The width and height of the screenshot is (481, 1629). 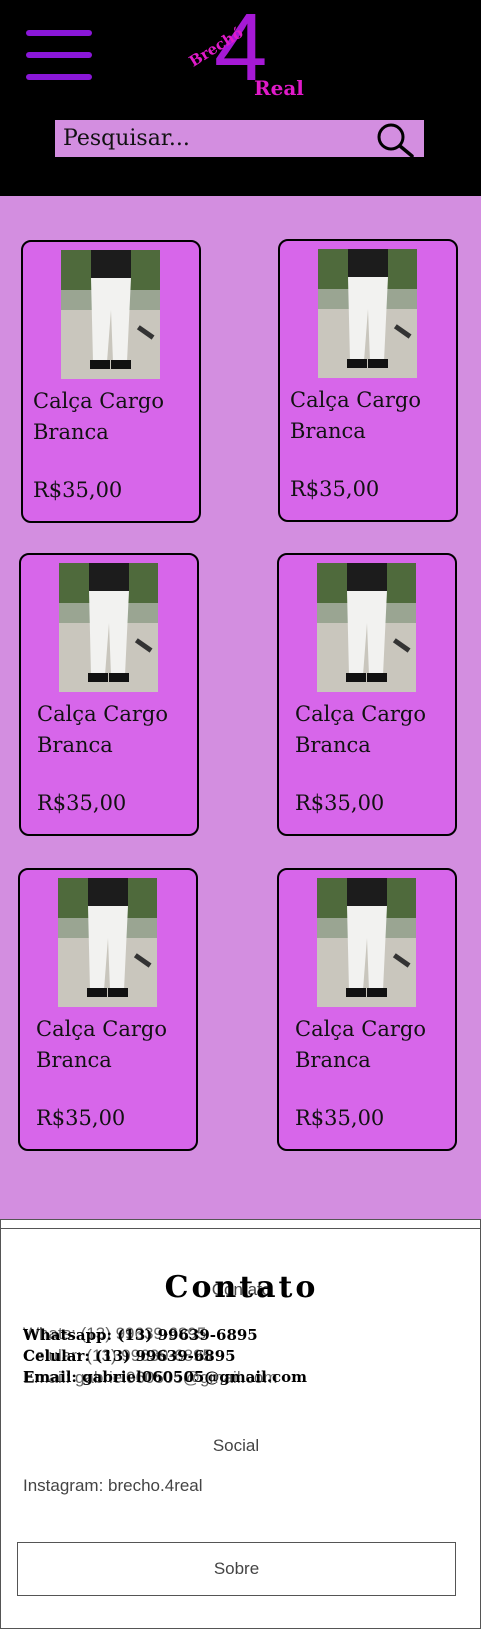 I want to click on instagram-link: Instagram: brecho.4real, so click(x=113, y=1486).